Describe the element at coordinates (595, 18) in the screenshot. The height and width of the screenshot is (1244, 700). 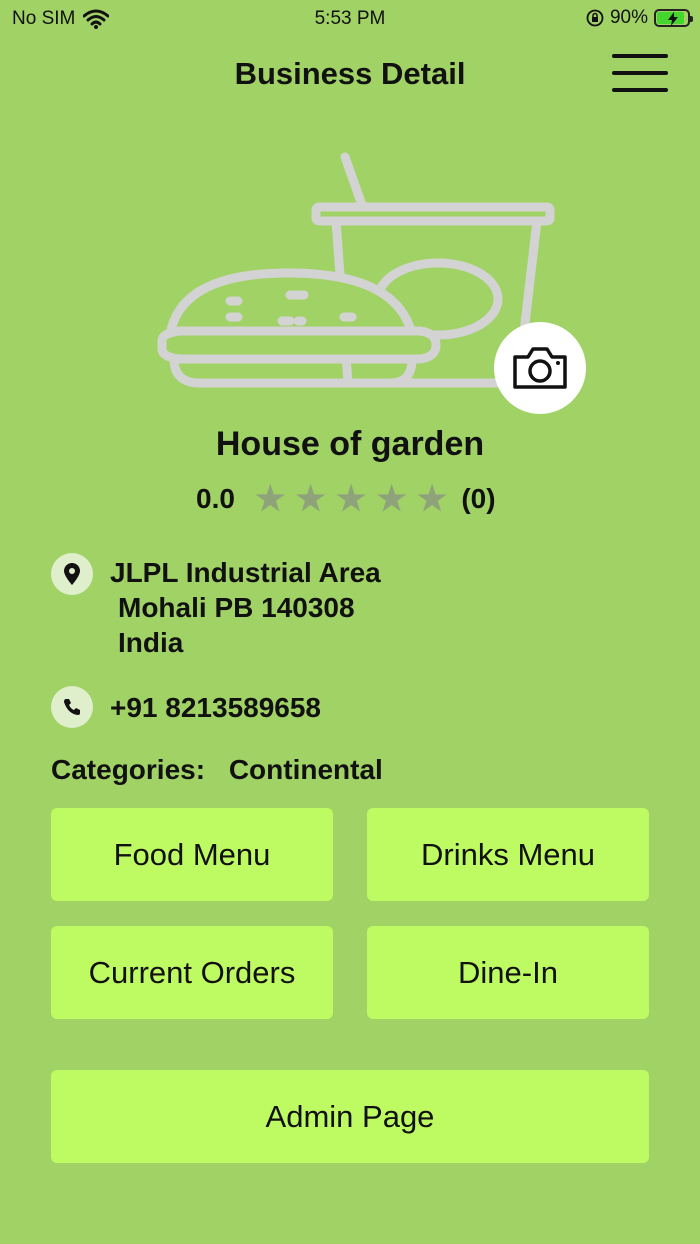
I see `orientation-lock-icon` at that location.